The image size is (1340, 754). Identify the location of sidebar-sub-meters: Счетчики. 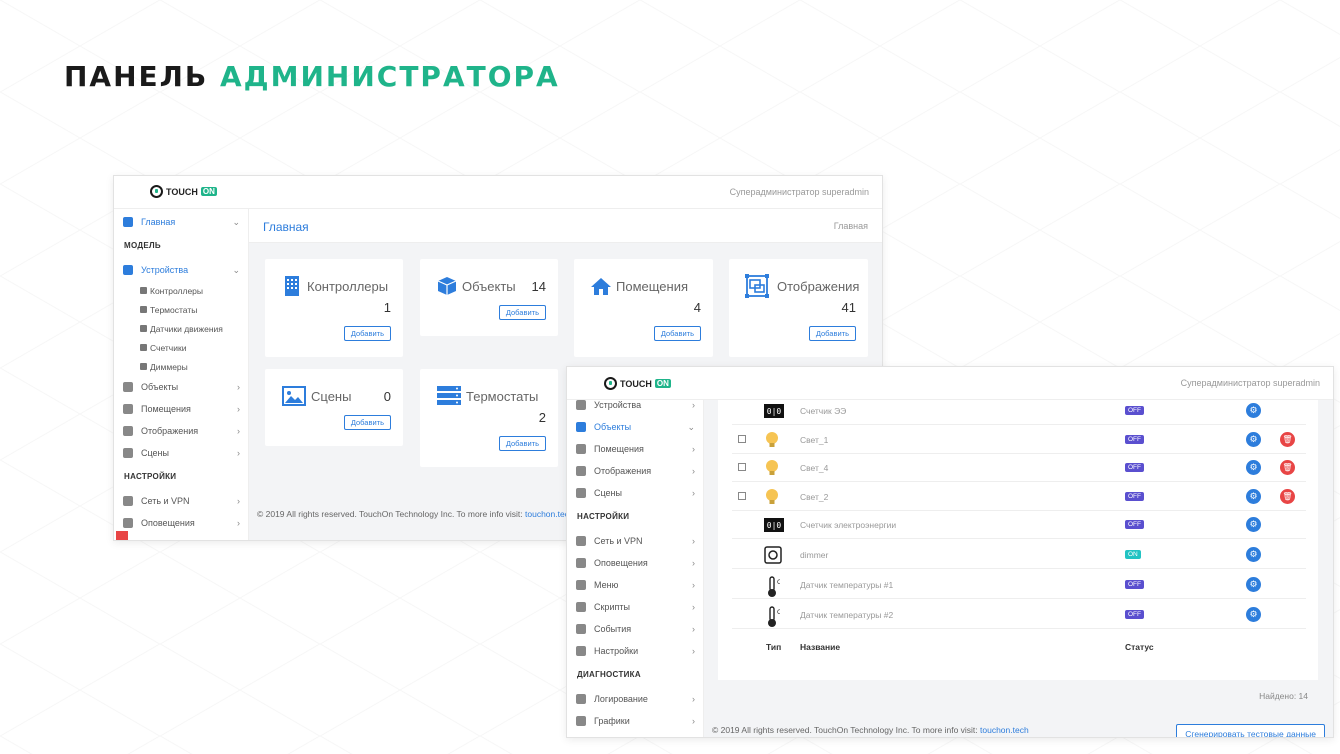
(181, 347).